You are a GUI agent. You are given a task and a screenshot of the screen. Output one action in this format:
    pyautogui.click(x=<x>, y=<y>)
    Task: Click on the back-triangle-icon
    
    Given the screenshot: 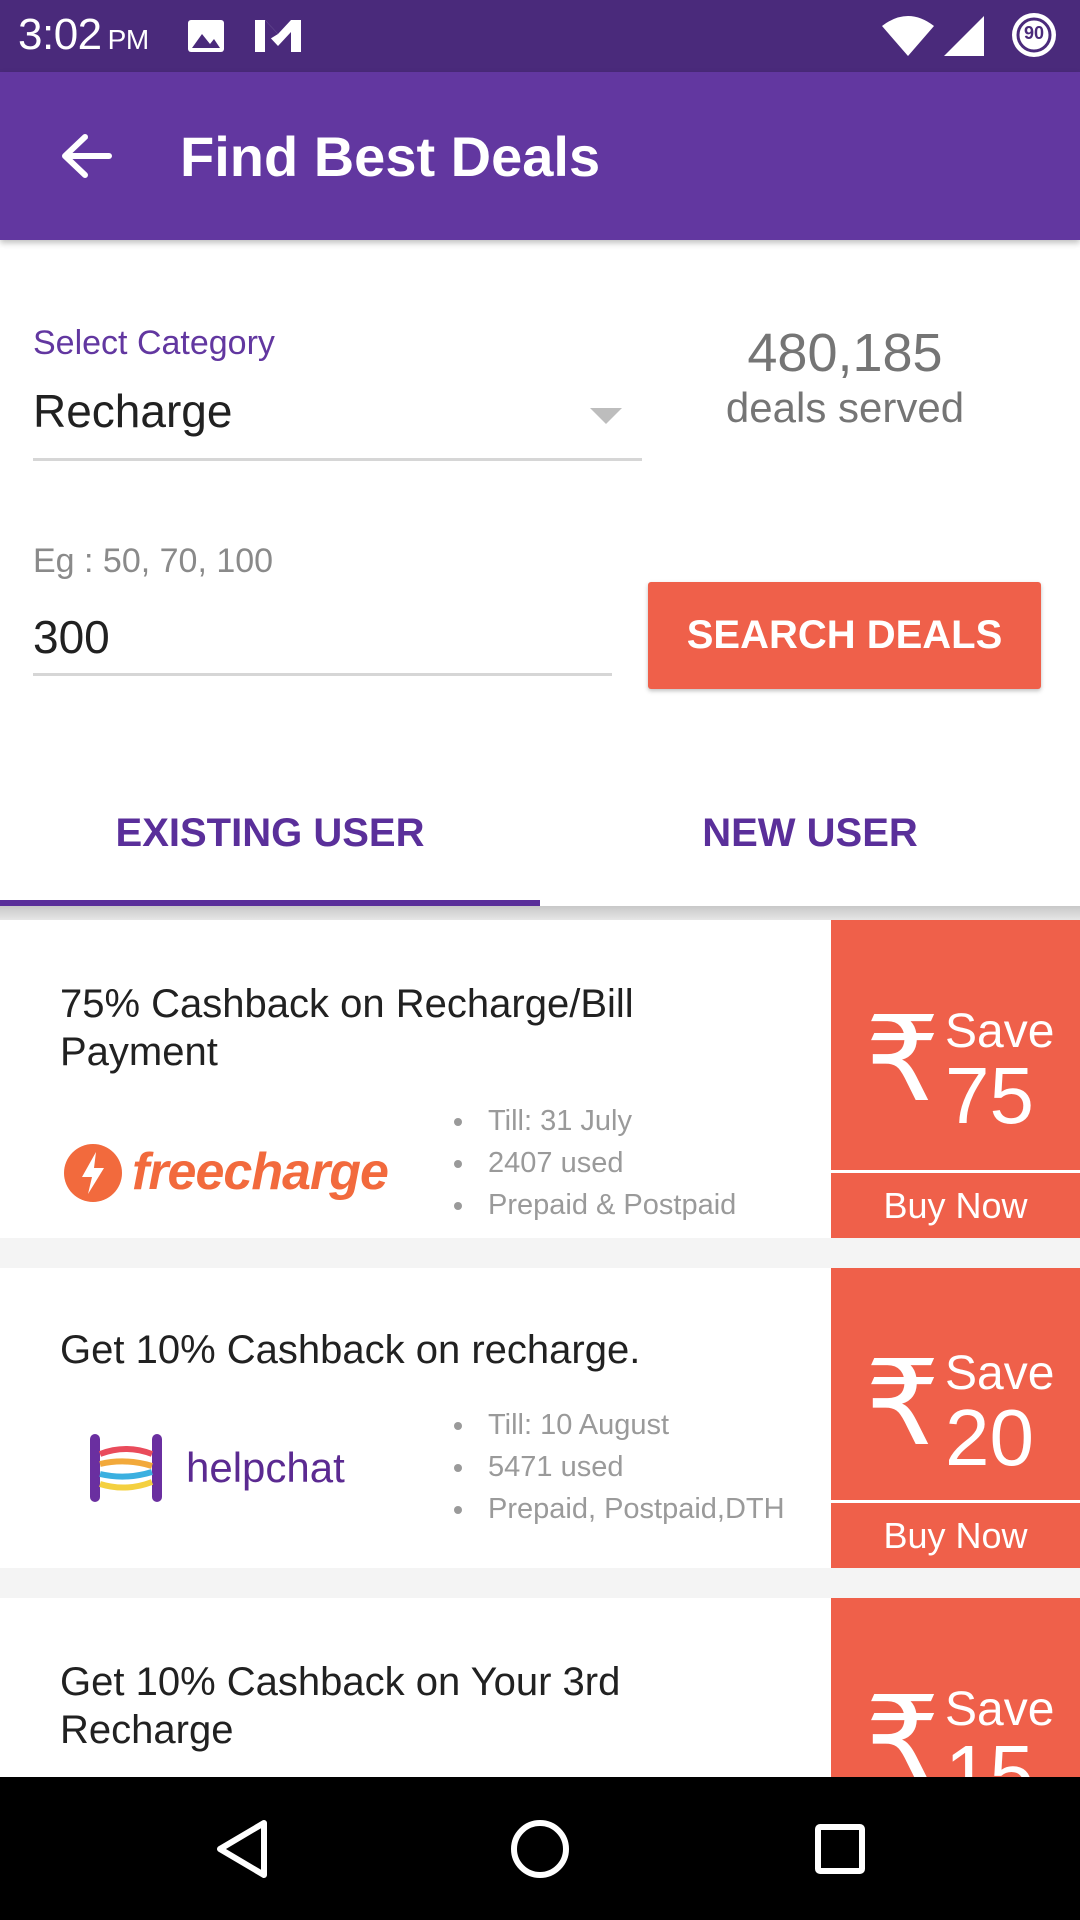 What is the action you would take?
    pyautogui.click(x=242, y=1849)
    